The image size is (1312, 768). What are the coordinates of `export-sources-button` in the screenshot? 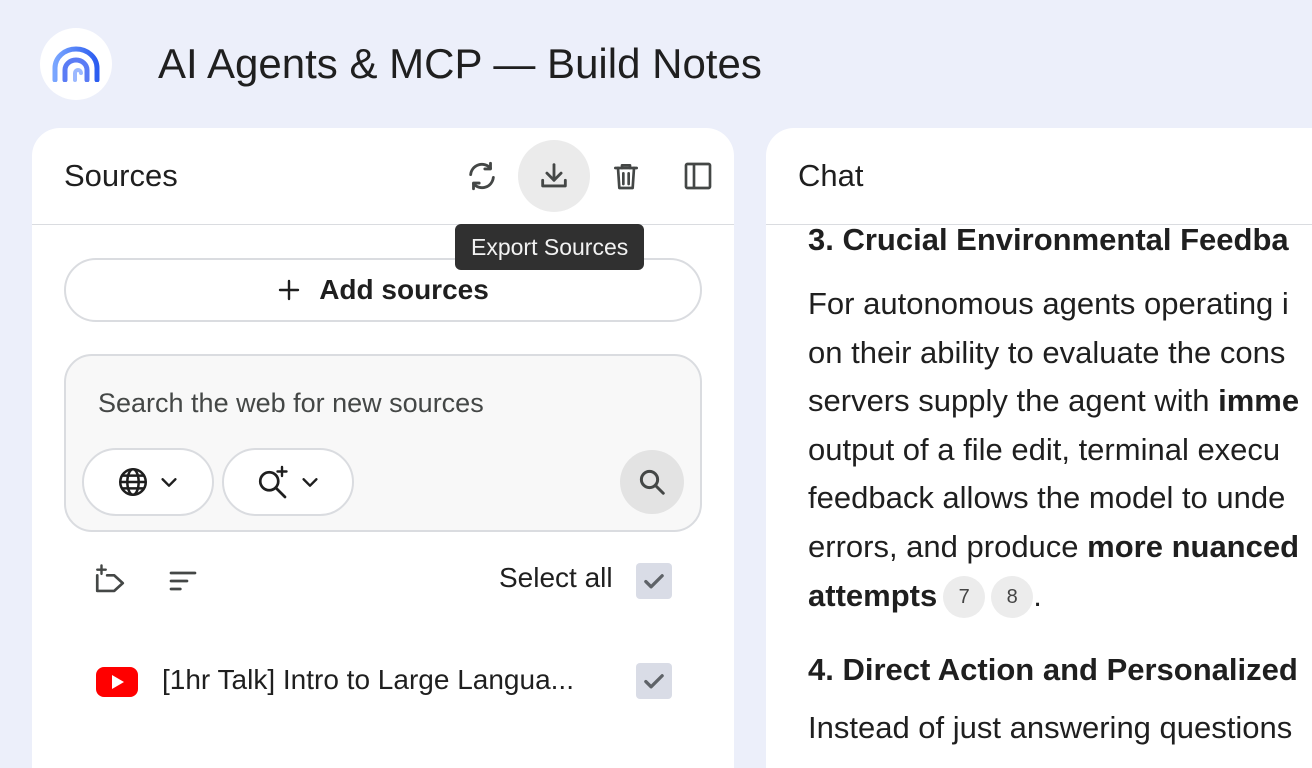 It's located at (554, 176).